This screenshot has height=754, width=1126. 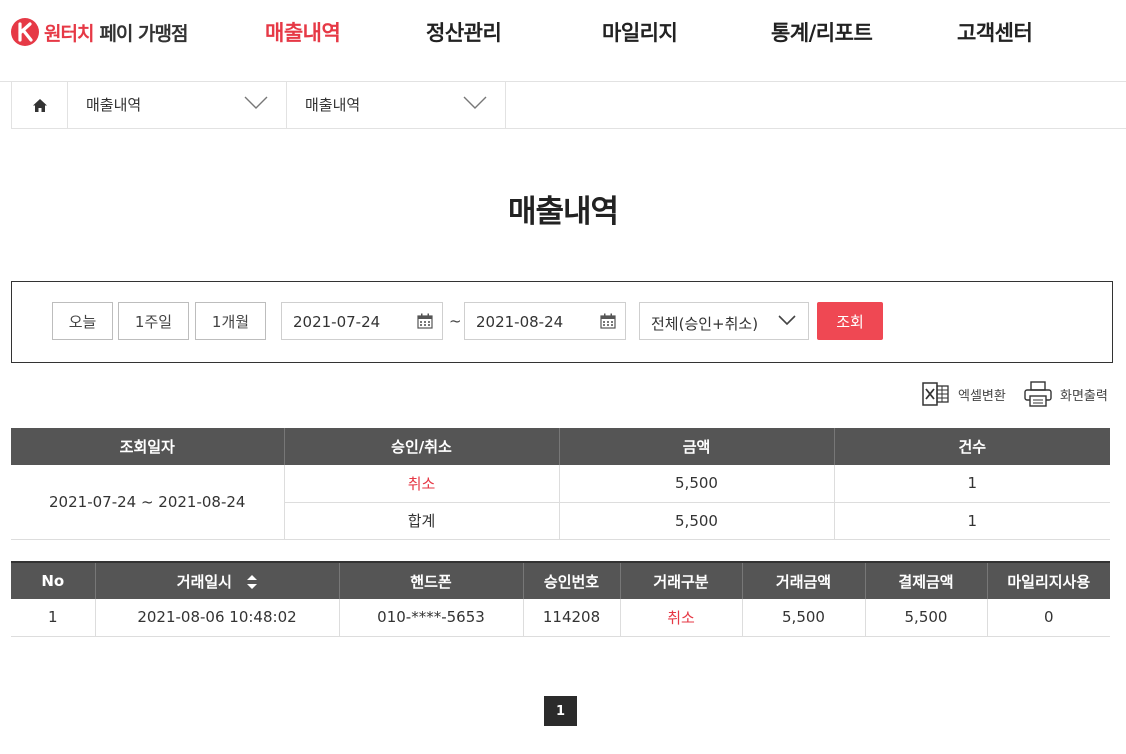 I want to click on summary-count: 1, so click(x=971, y=484).